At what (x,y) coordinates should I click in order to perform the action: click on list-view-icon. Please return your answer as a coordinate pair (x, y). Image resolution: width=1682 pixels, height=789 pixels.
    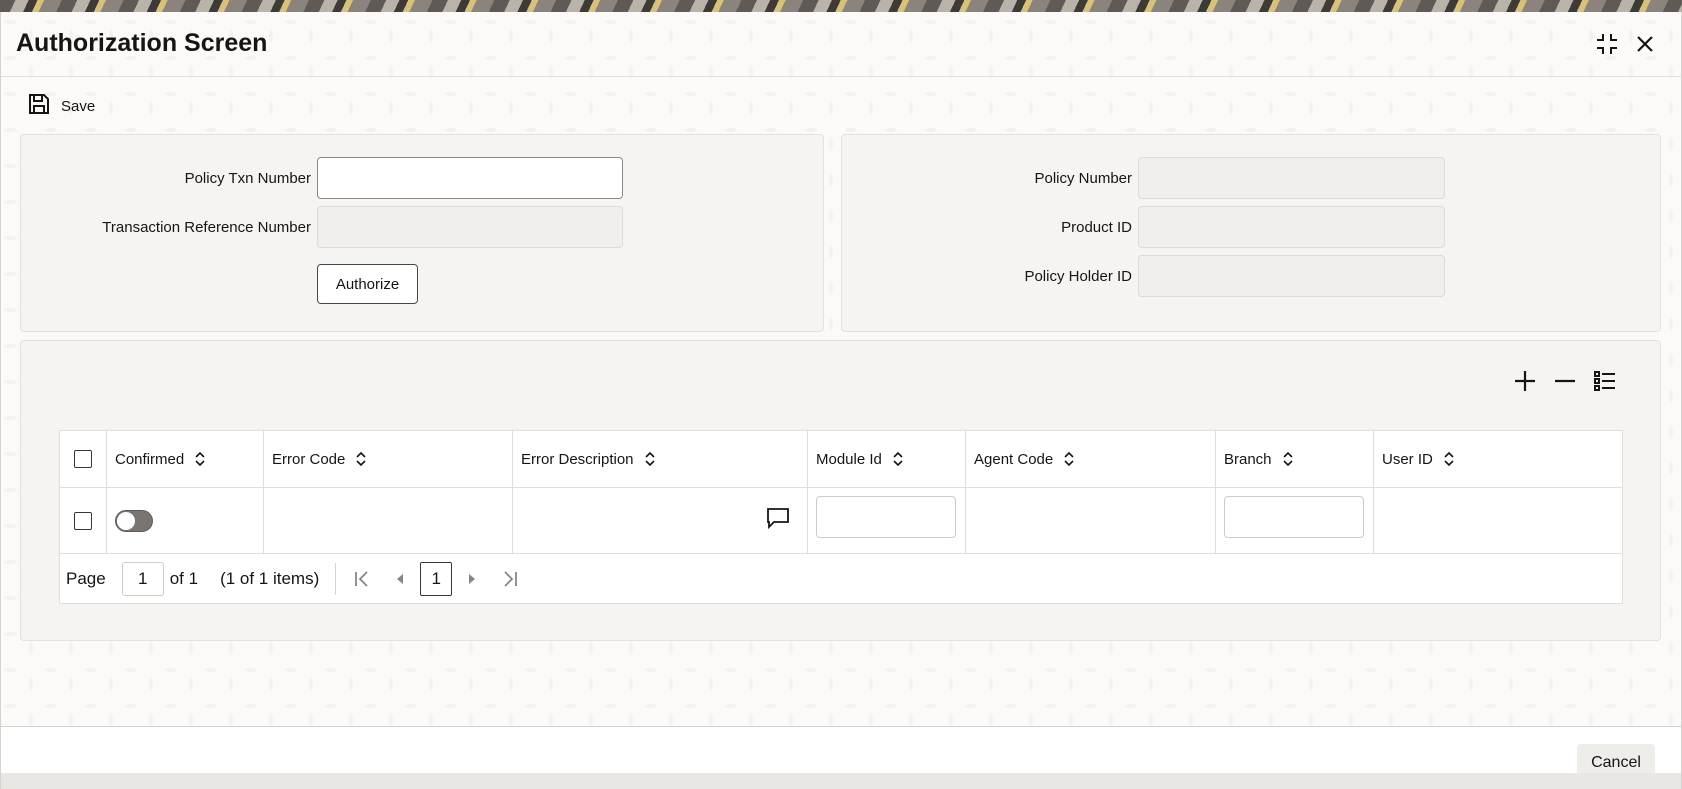
    Looking at the image, I should click on (1605, 381).